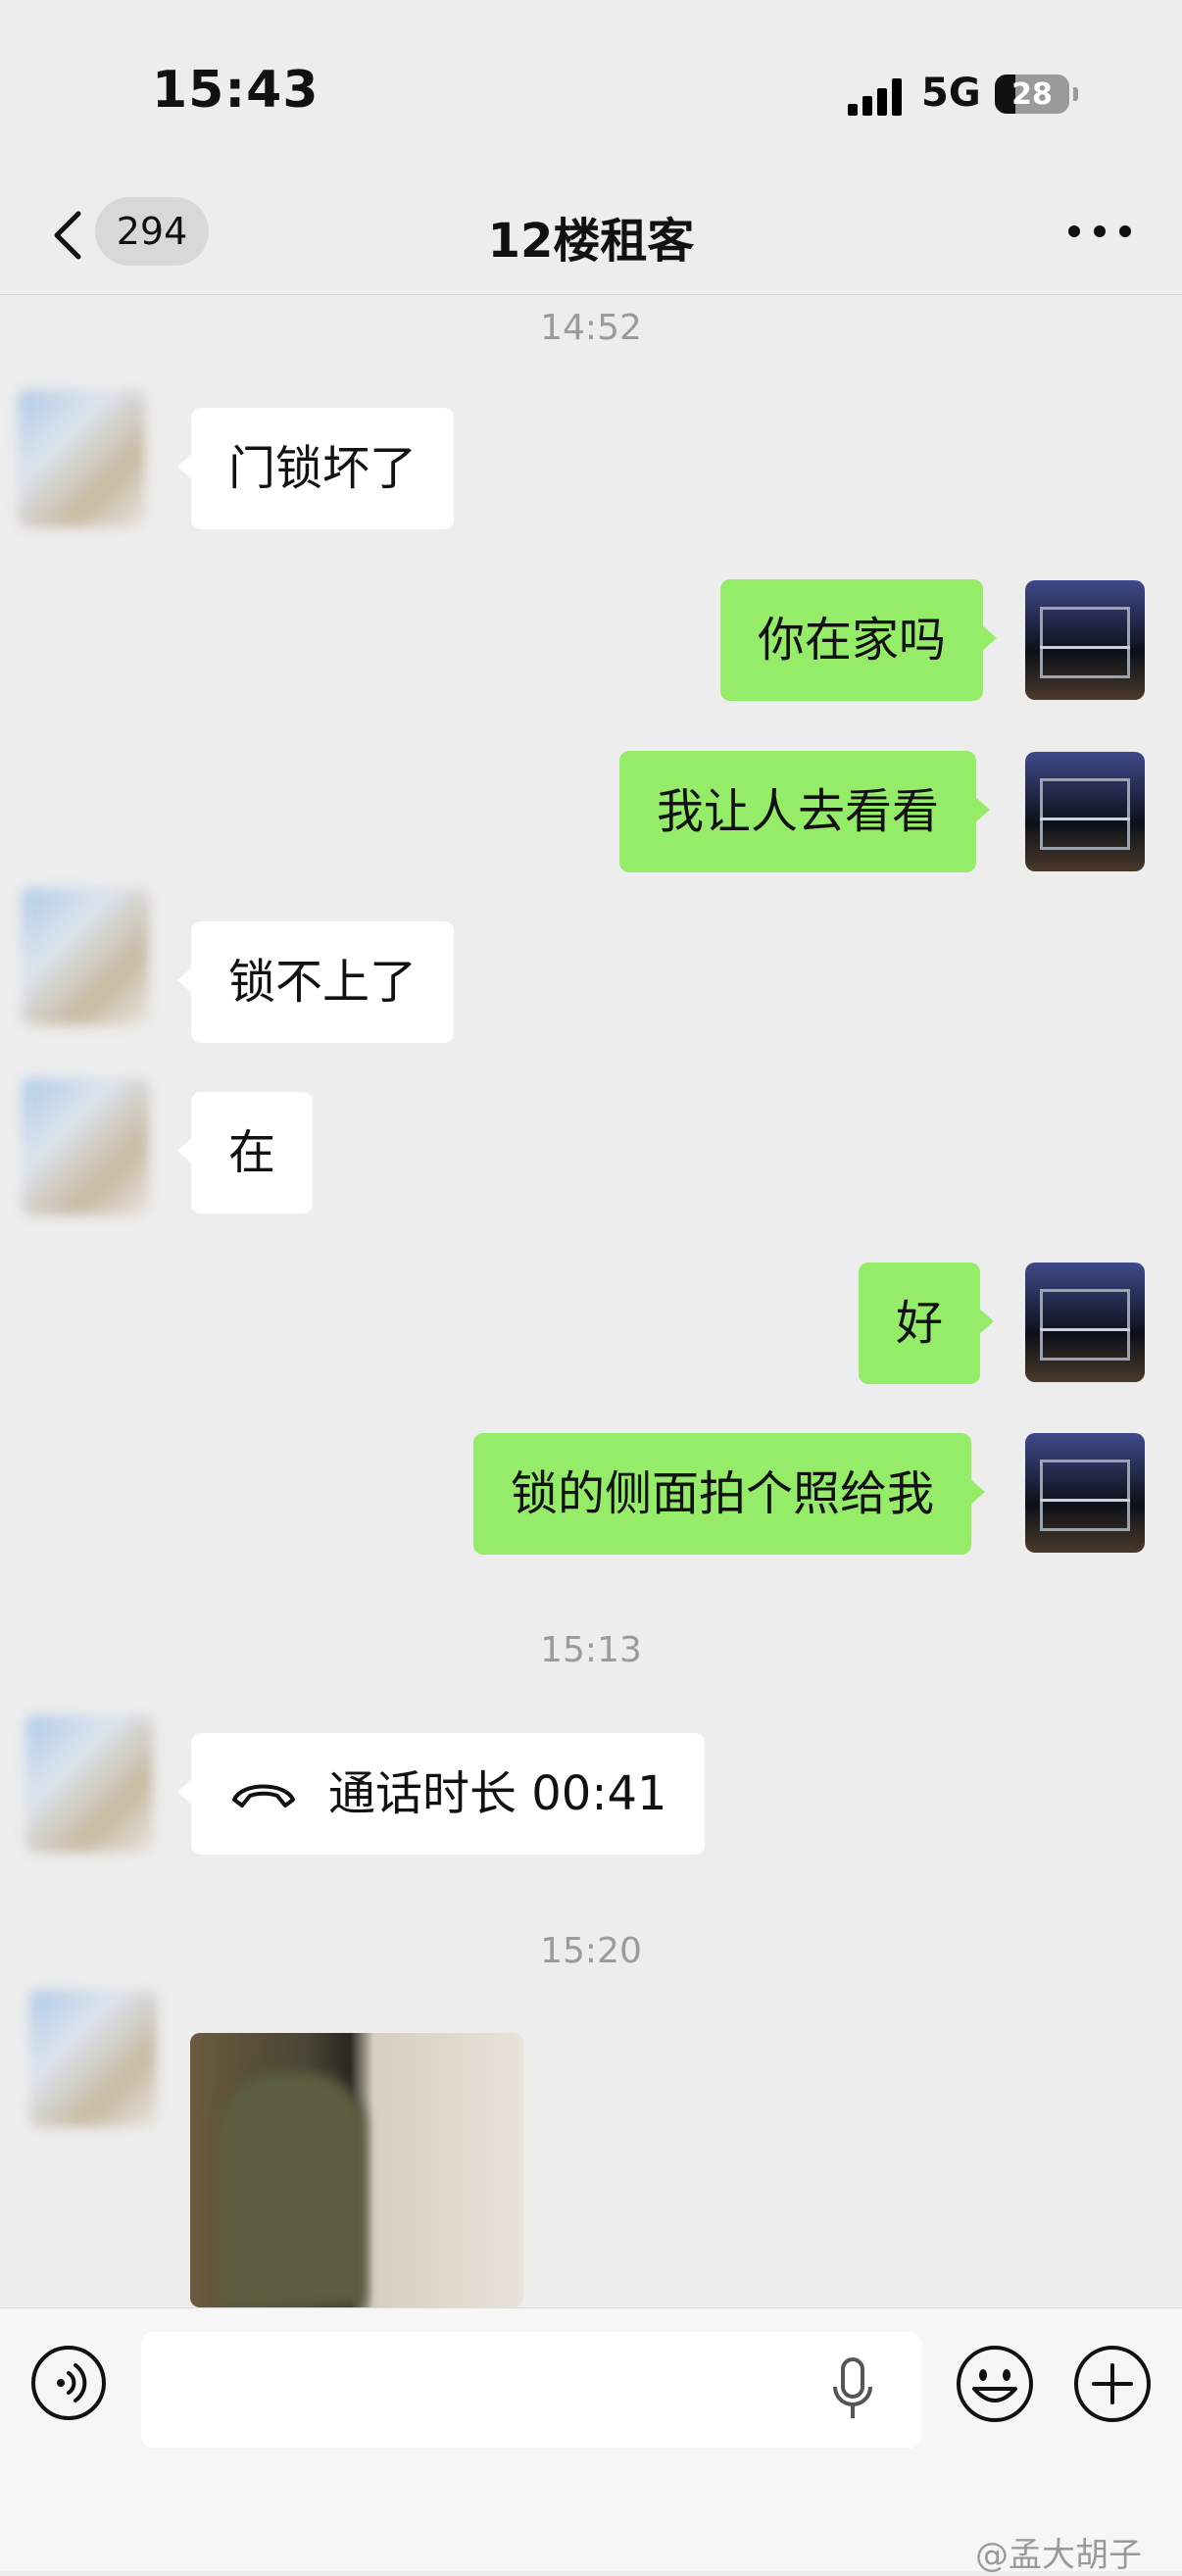 Image resolution: width=1182 pixels, height=2576 pixels. What do you see at coordinates (497, 1793) in the screenshot?
I see `call-duration-text: 通话时长 00:41` at bounding box center [497, 1793].